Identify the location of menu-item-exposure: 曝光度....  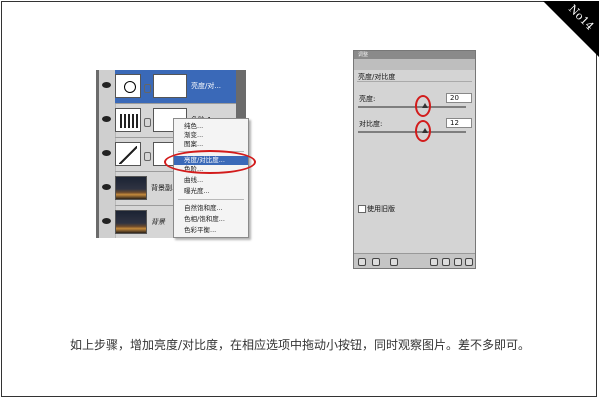
(211, 191).